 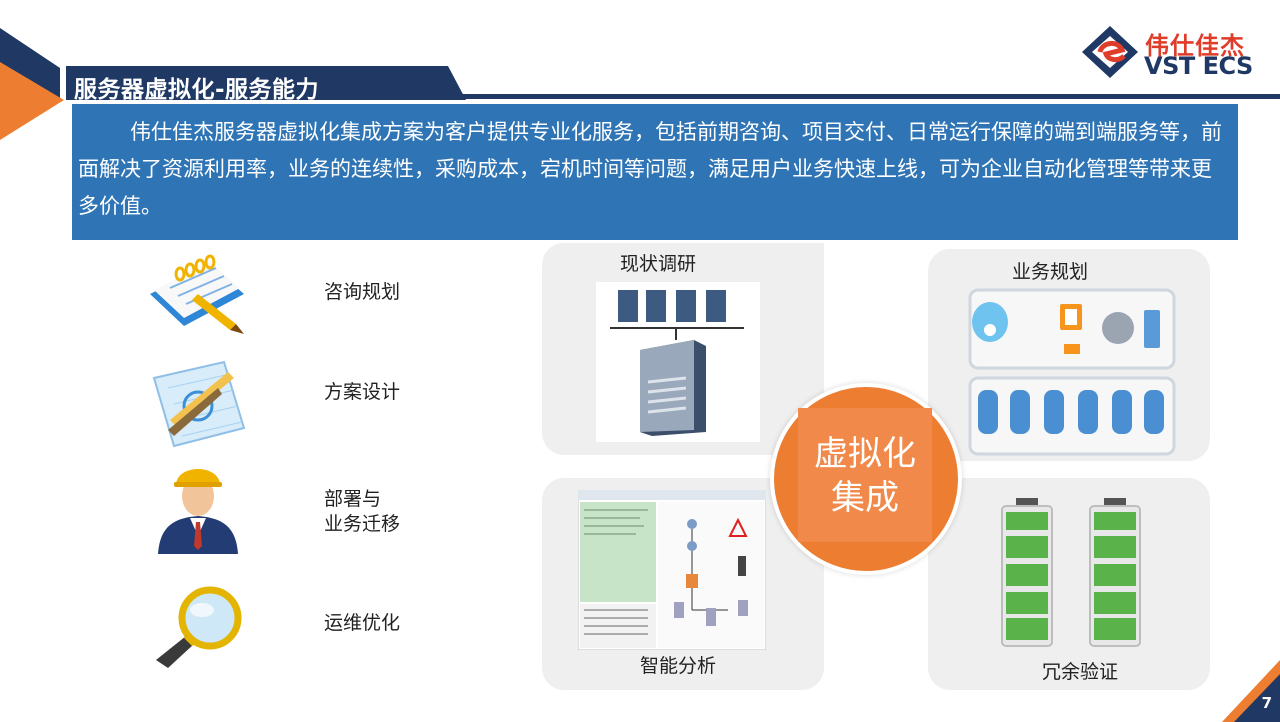 I want to click on left-item-label-3: 部署与 业务迁移, so click(x=362, y=511).